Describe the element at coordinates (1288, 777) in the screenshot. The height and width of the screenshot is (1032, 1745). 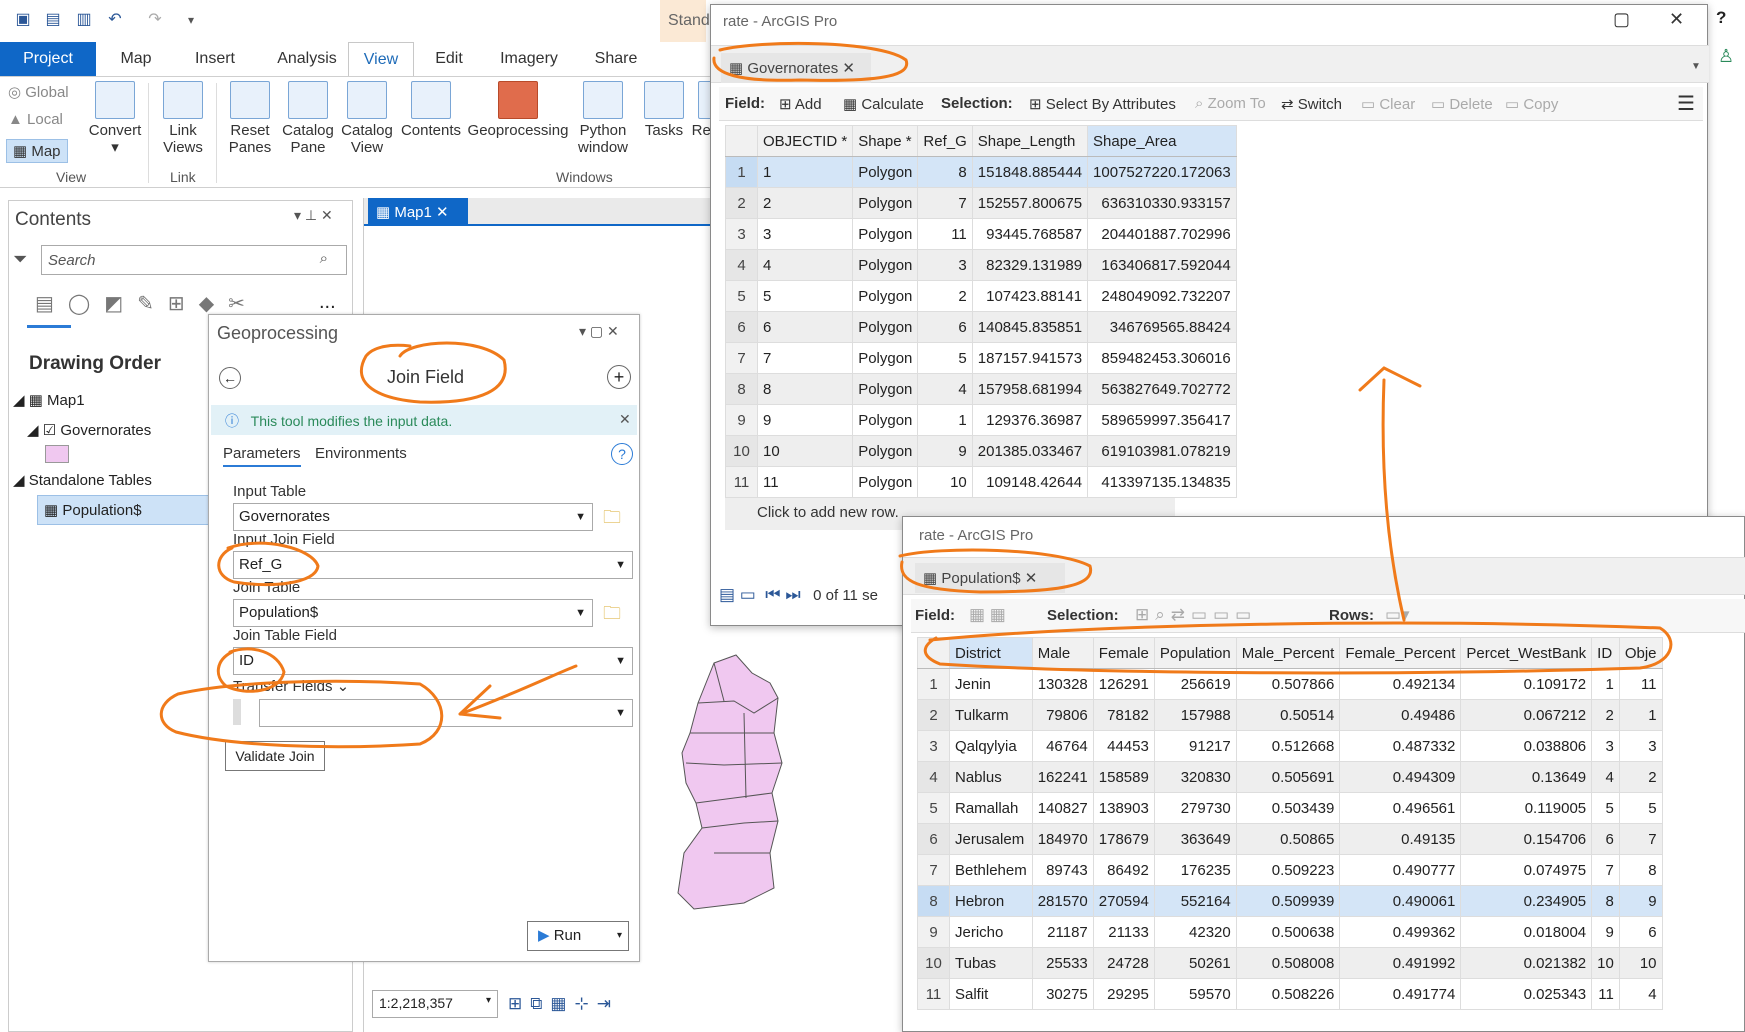
I see `table-cell: 0.505691` at that location.